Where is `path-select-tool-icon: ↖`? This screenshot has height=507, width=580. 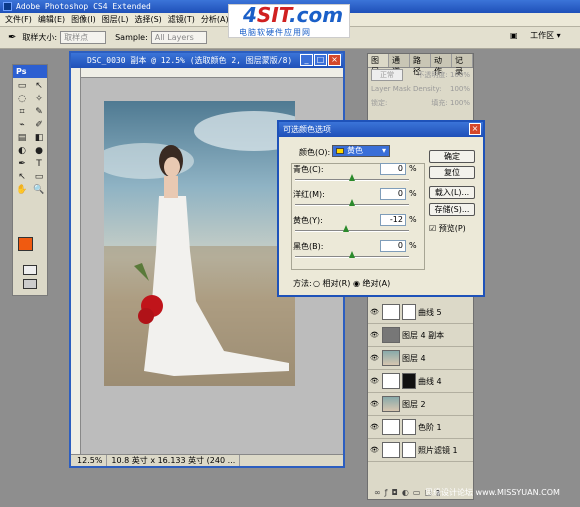
path-select-tool-icon: ↖ is located at coordinates (22, 177).